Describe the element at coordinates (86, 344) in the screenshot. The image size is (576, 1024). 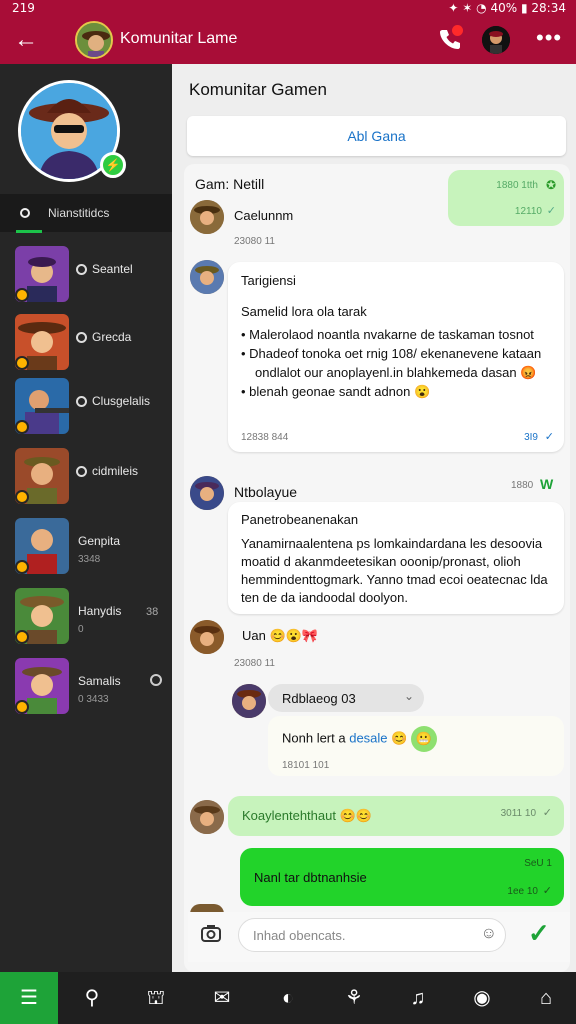
I see `sidebar-item: Grecda` at that location.